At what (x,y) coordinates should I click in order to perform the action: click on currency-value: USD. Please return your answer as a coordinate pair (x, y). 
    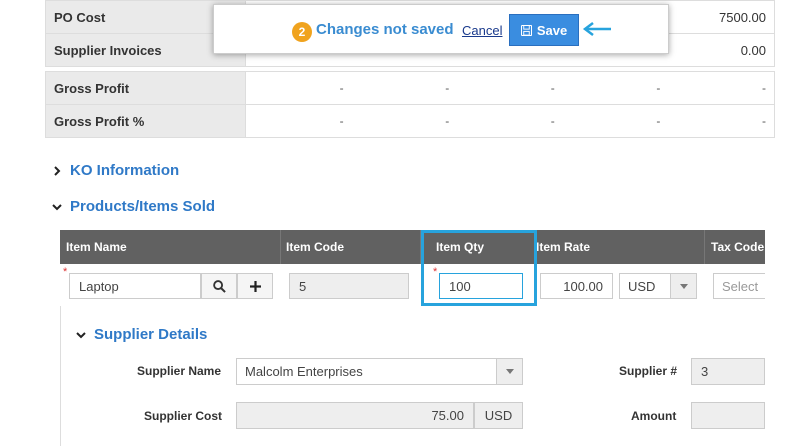
    Looking at the image, I should click on (642, 286).